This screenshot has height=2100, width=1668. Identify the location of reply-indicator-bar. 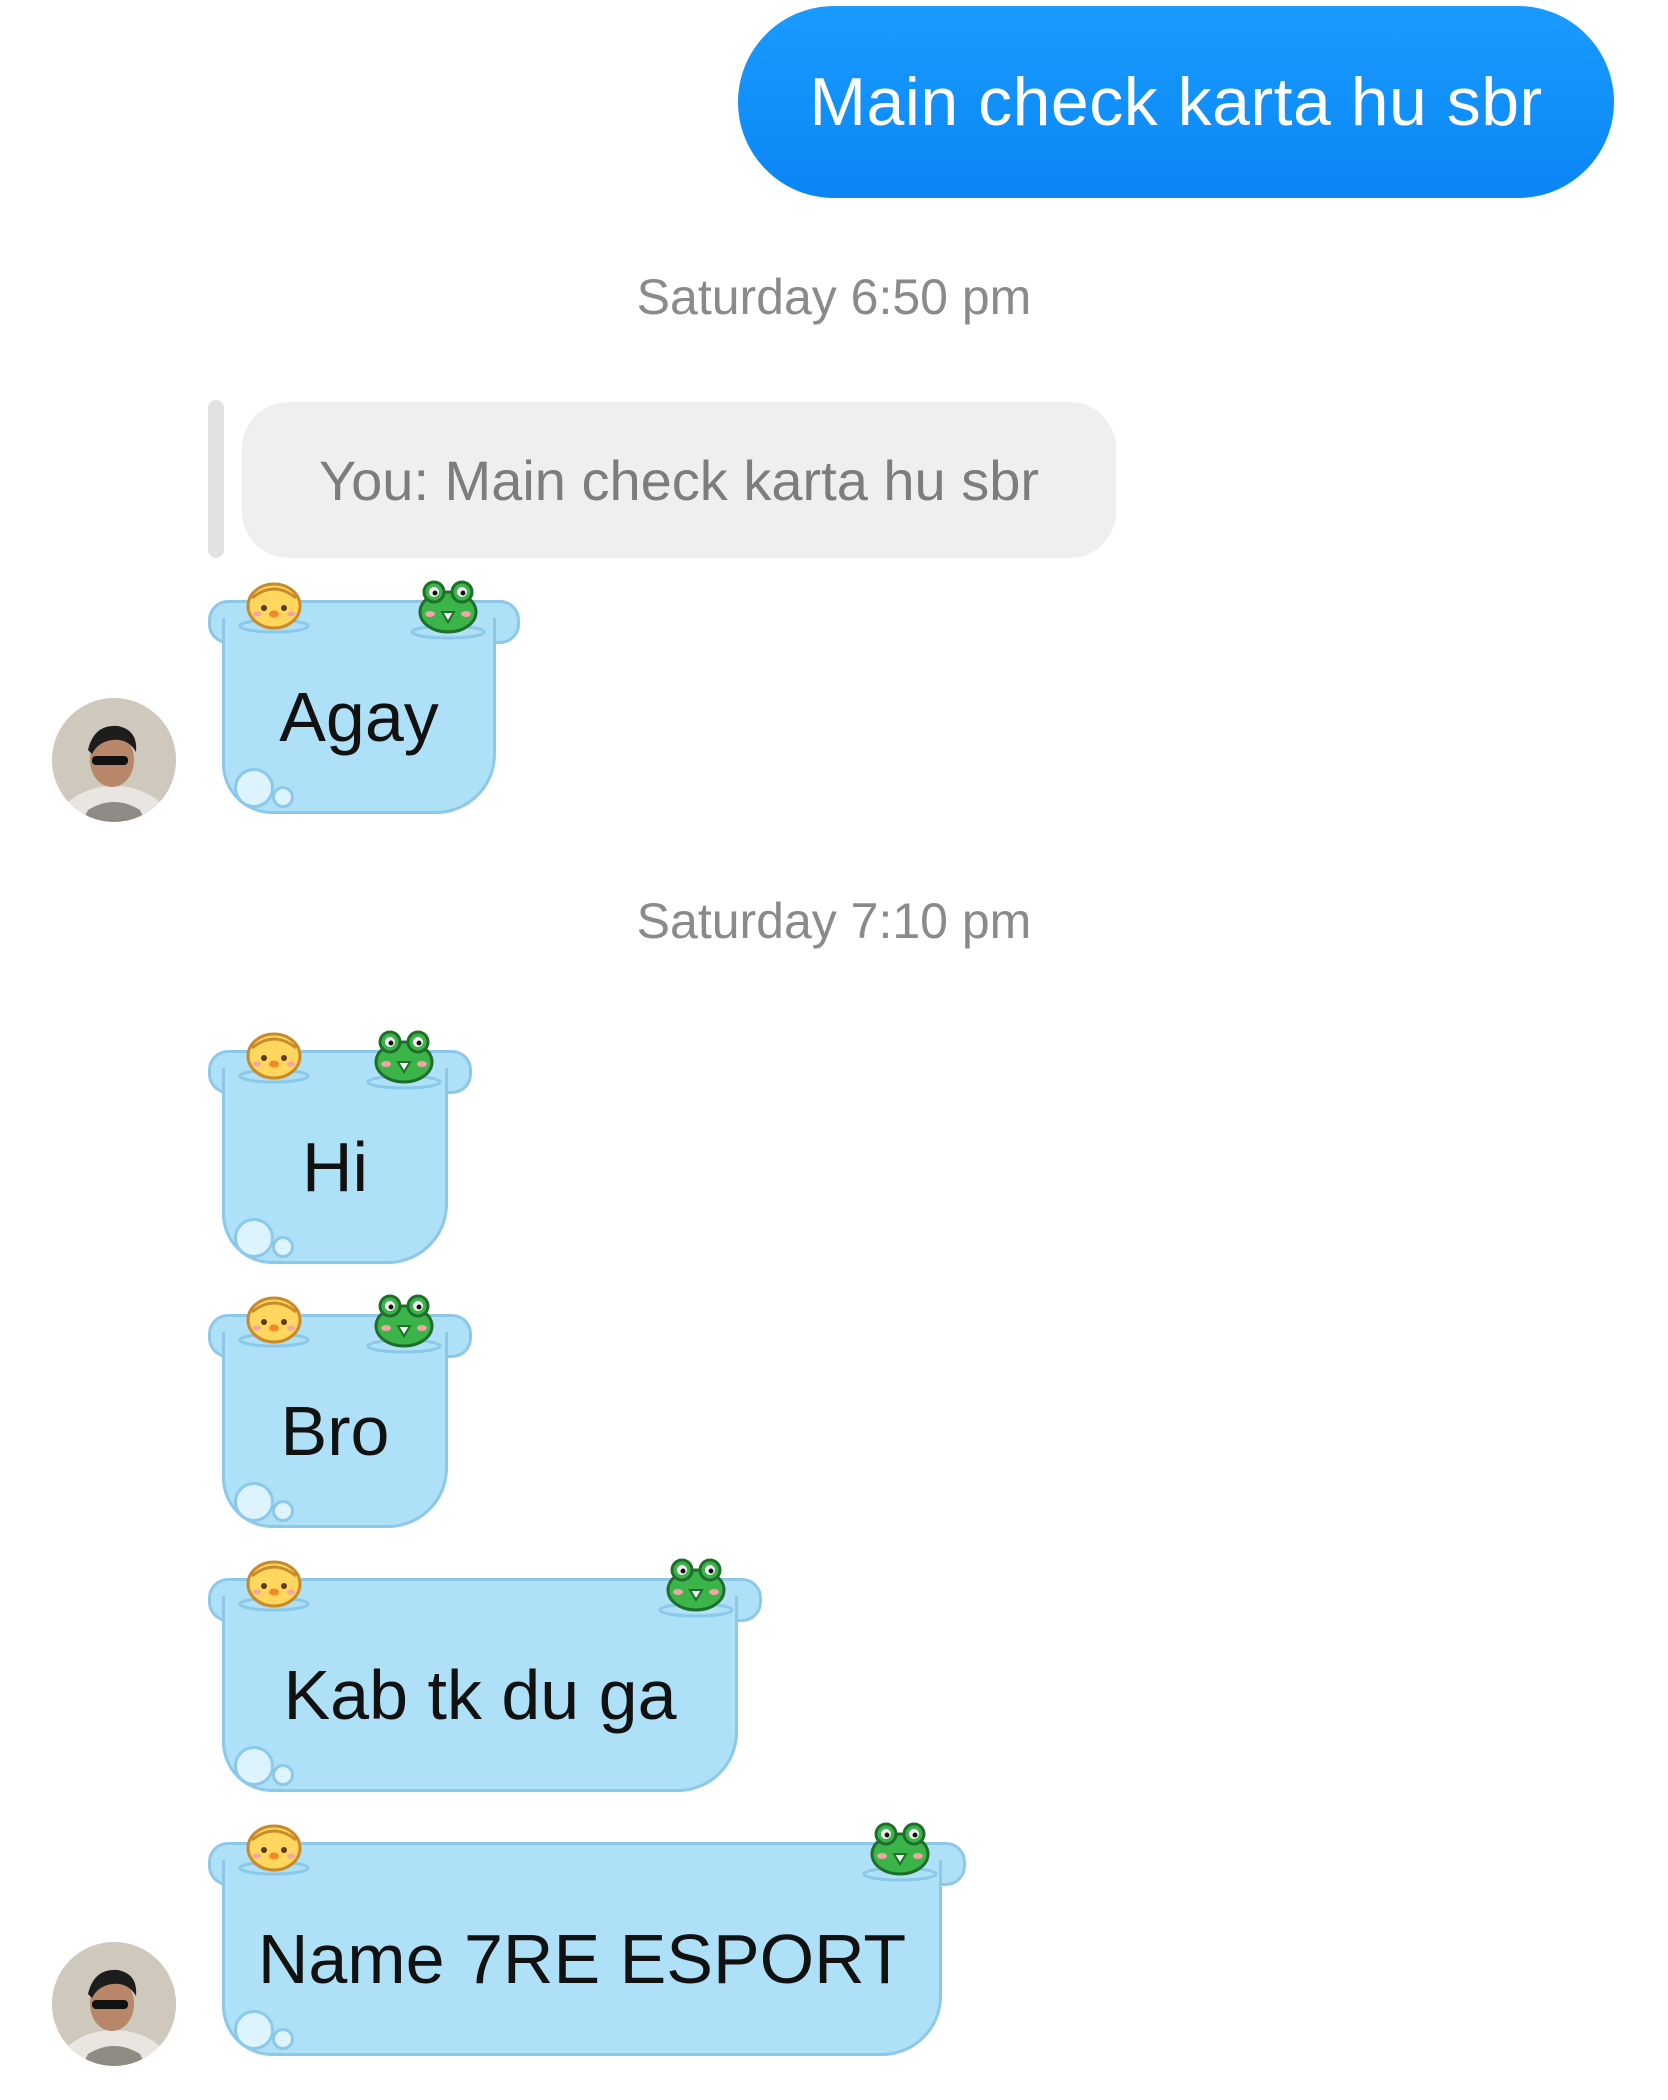
(216, 479).